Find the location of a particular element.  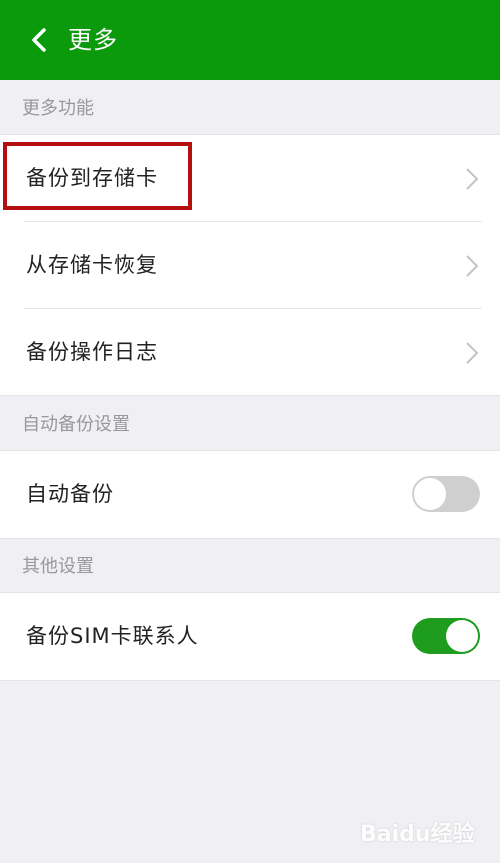

backup-sim-contacts-toggle is located at coordinates (446, 636).